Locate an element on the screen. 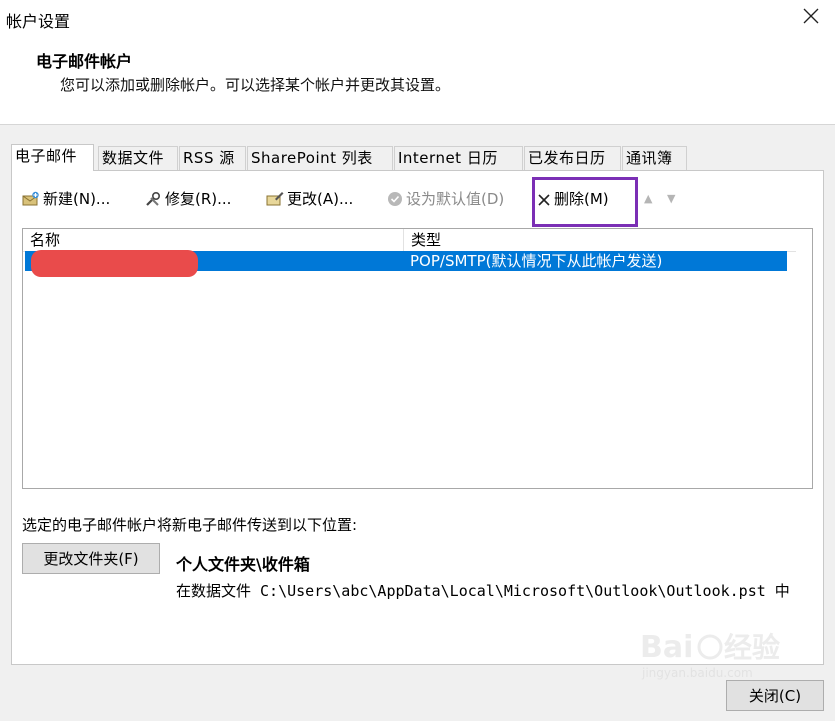 This screenshot has height=721, width=835. check-circle-icon is located at coordinates (395, 199).